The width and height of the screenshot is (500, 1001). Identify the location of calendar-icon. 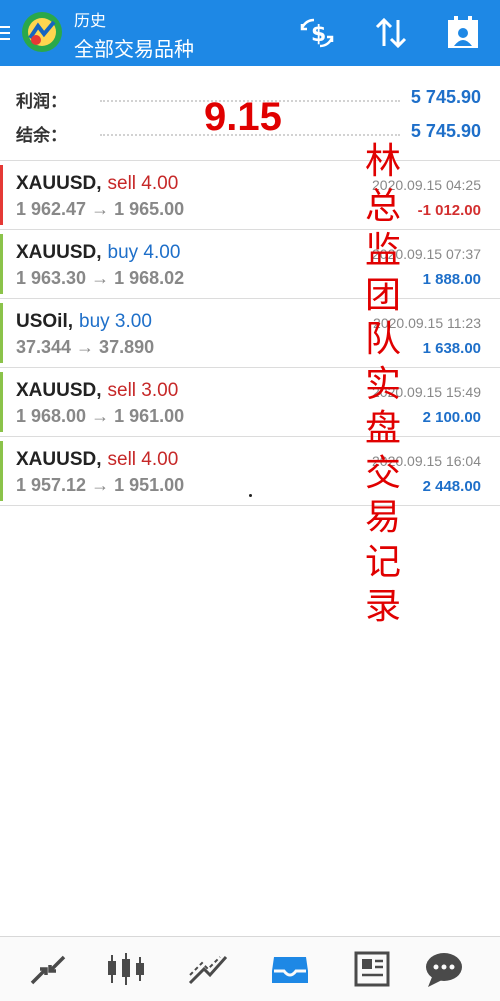
(463, 33).